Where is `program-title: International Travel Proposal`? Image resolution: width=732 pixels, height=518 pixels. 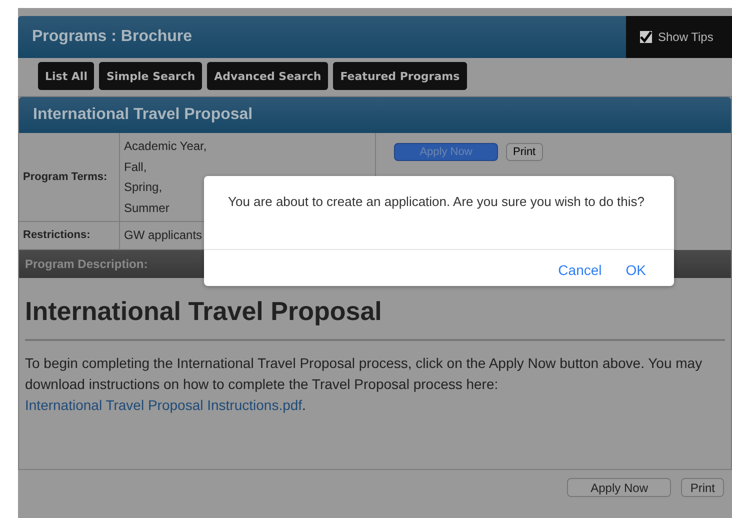
program-title: International Travel Proposal is located at coordinates (143, 115).